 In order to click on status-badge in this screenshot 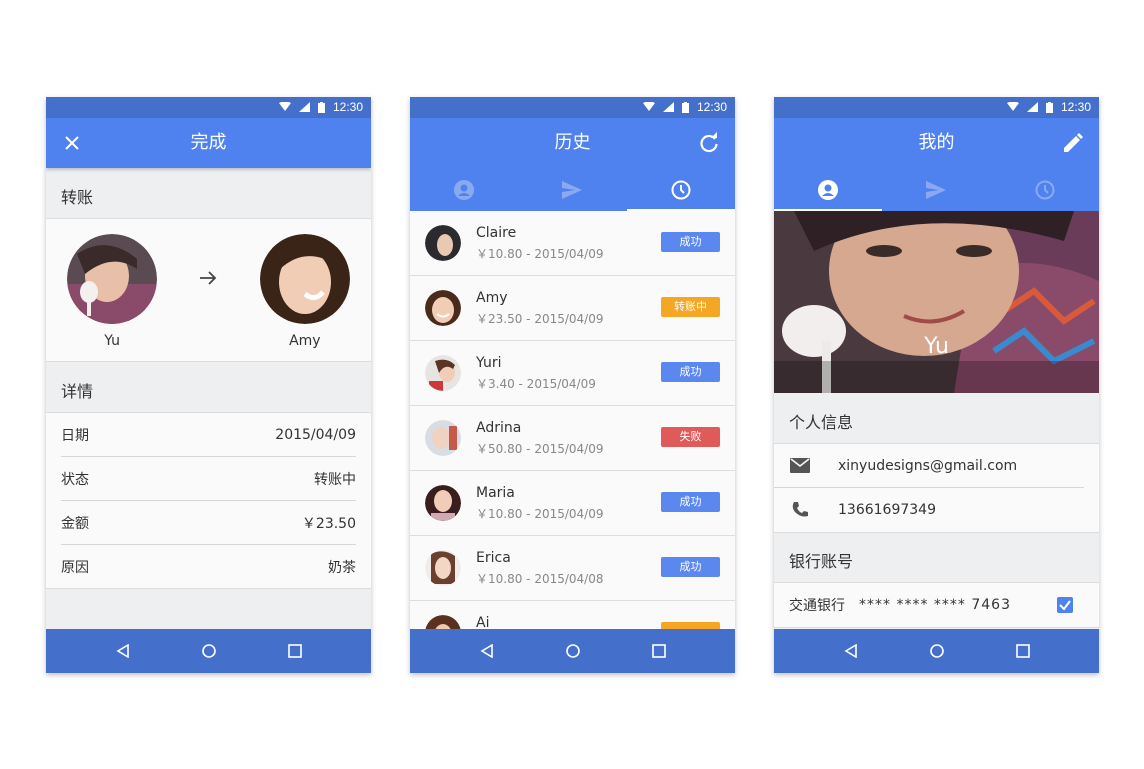, I will do `click(690, 625)`.